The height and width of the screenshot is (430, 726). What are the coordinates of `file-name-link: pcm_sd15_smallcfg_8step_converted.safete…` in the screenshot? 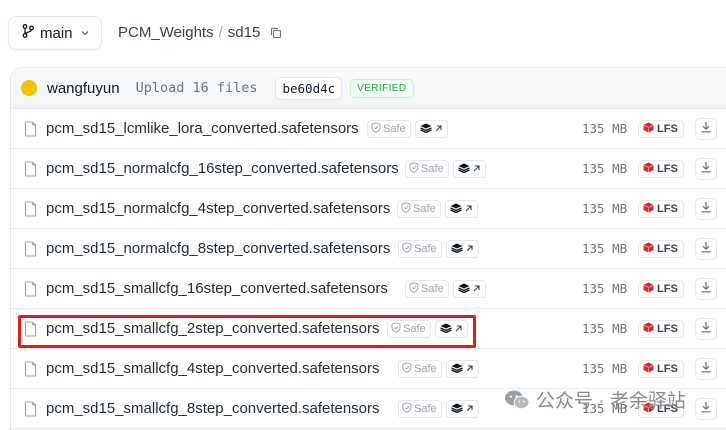 It's located at (213, 408).